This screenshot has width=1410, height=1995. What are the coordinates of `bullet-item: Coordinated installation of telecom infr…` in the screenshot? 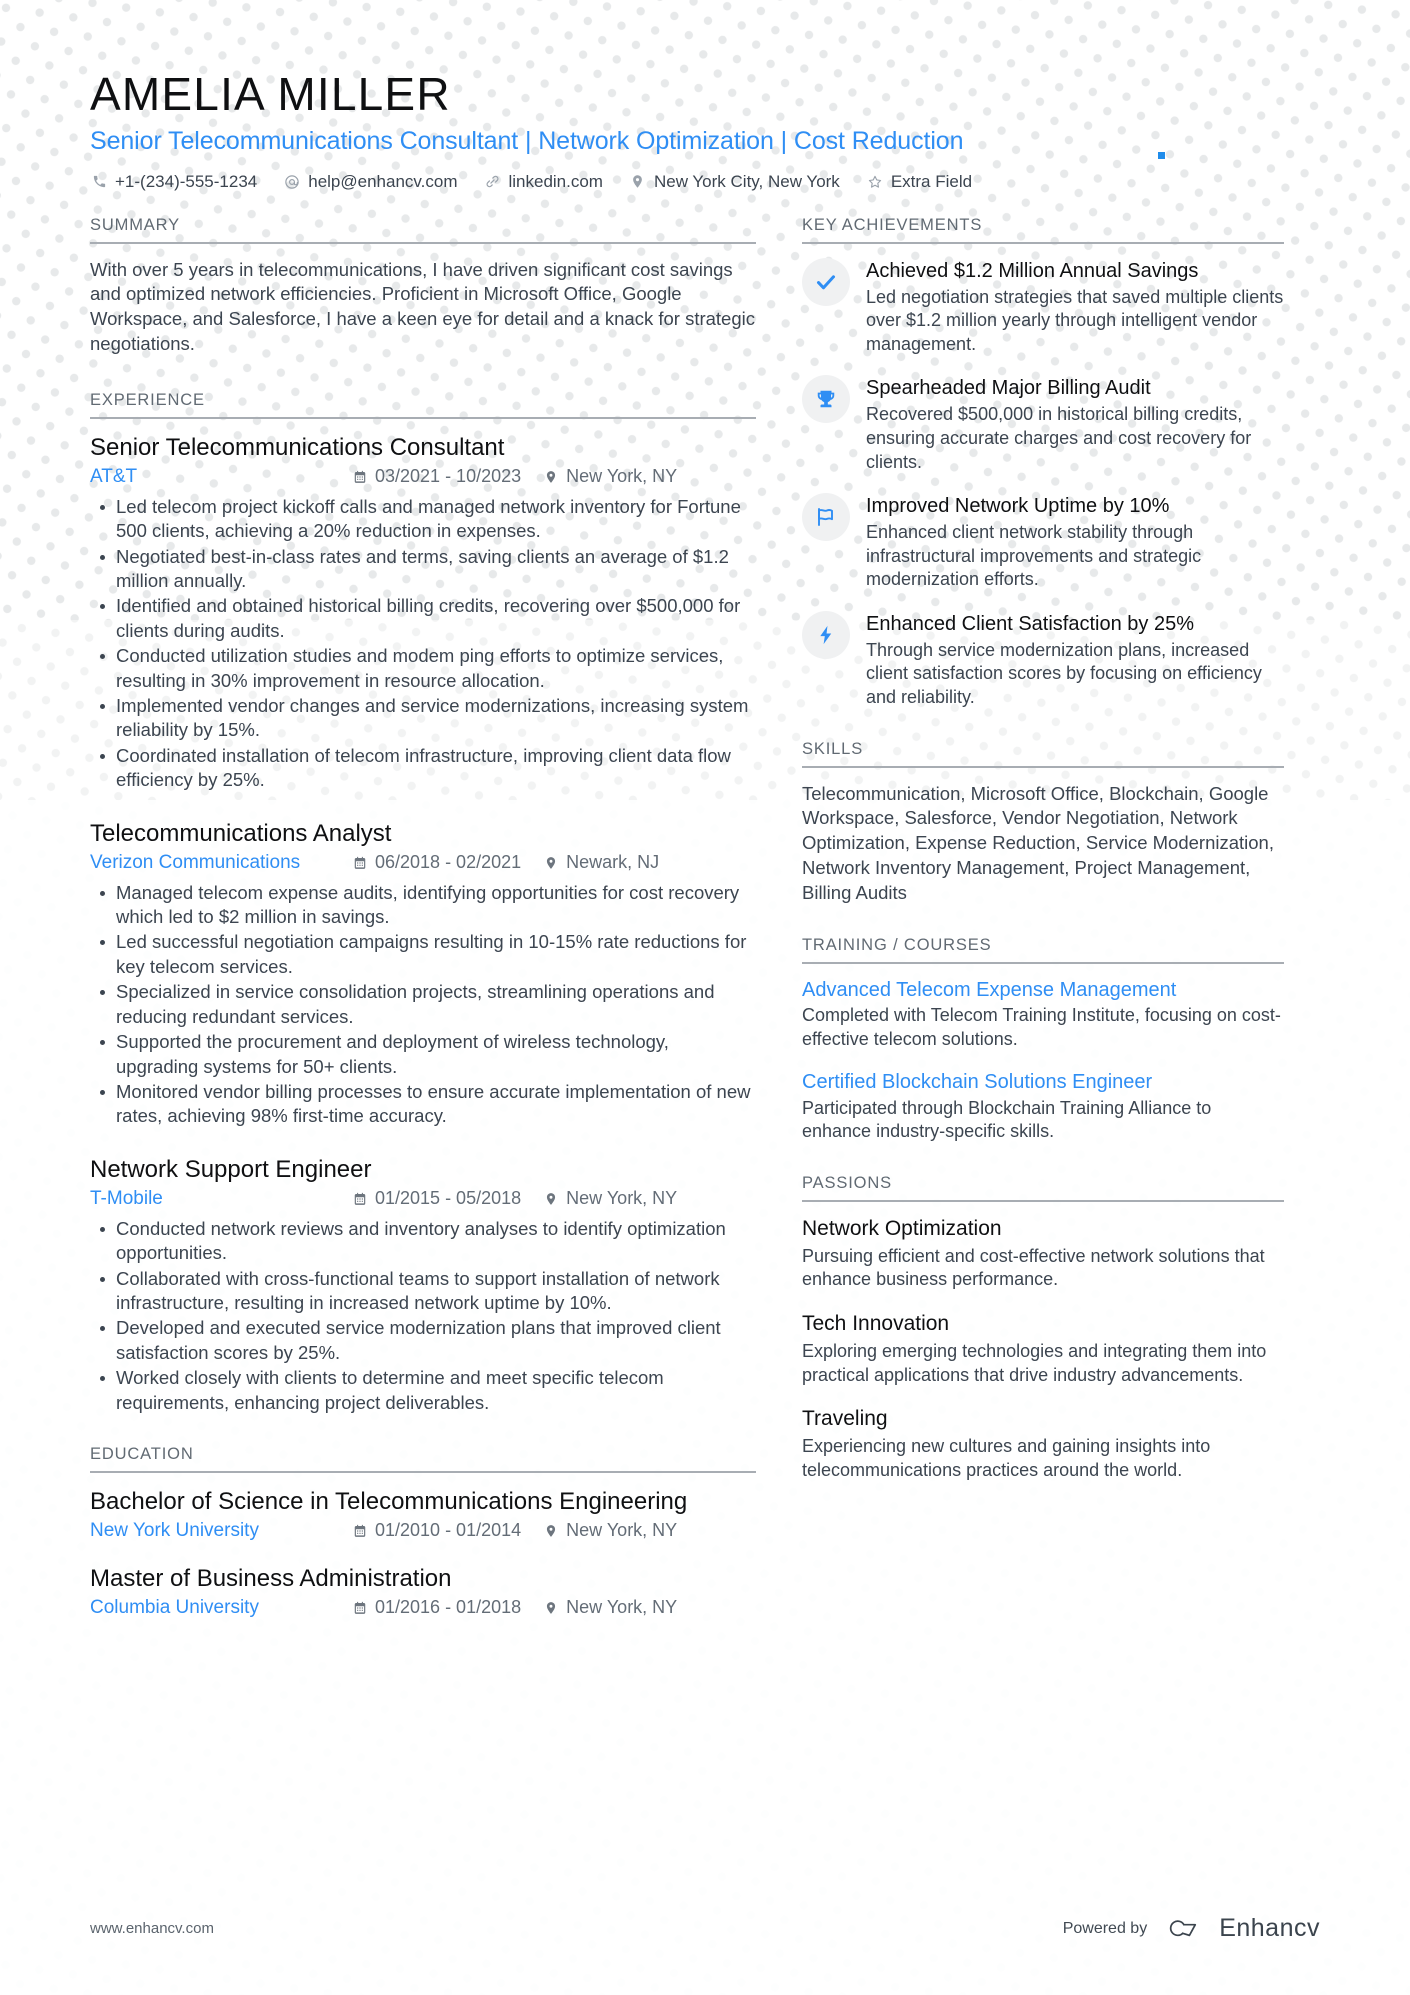 It's located at (428, 768).